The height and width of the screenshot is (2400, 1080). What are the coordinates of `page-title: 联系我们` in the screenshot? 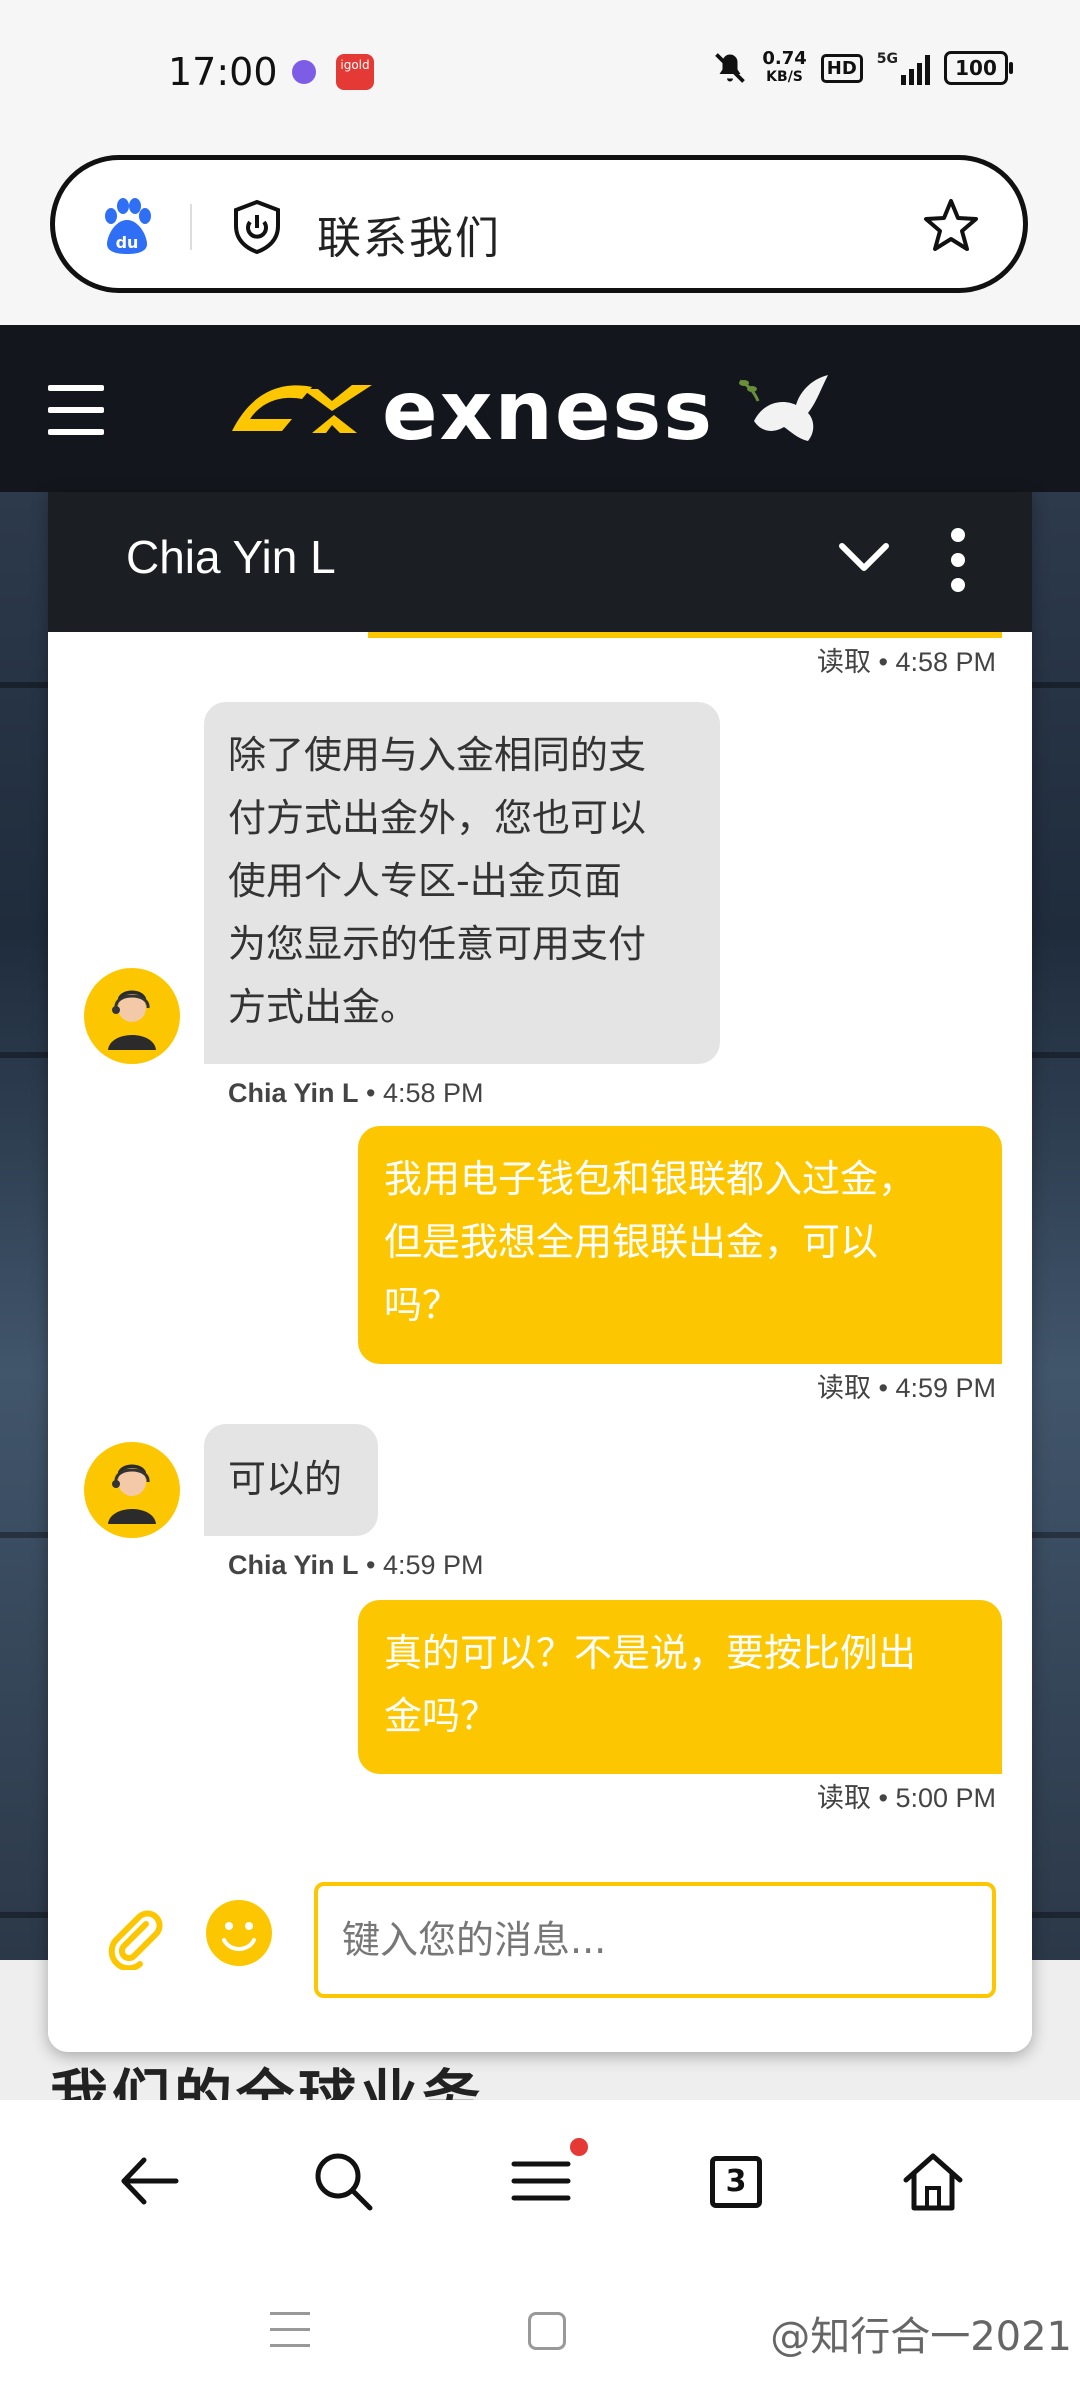 It's located at (409, 234).